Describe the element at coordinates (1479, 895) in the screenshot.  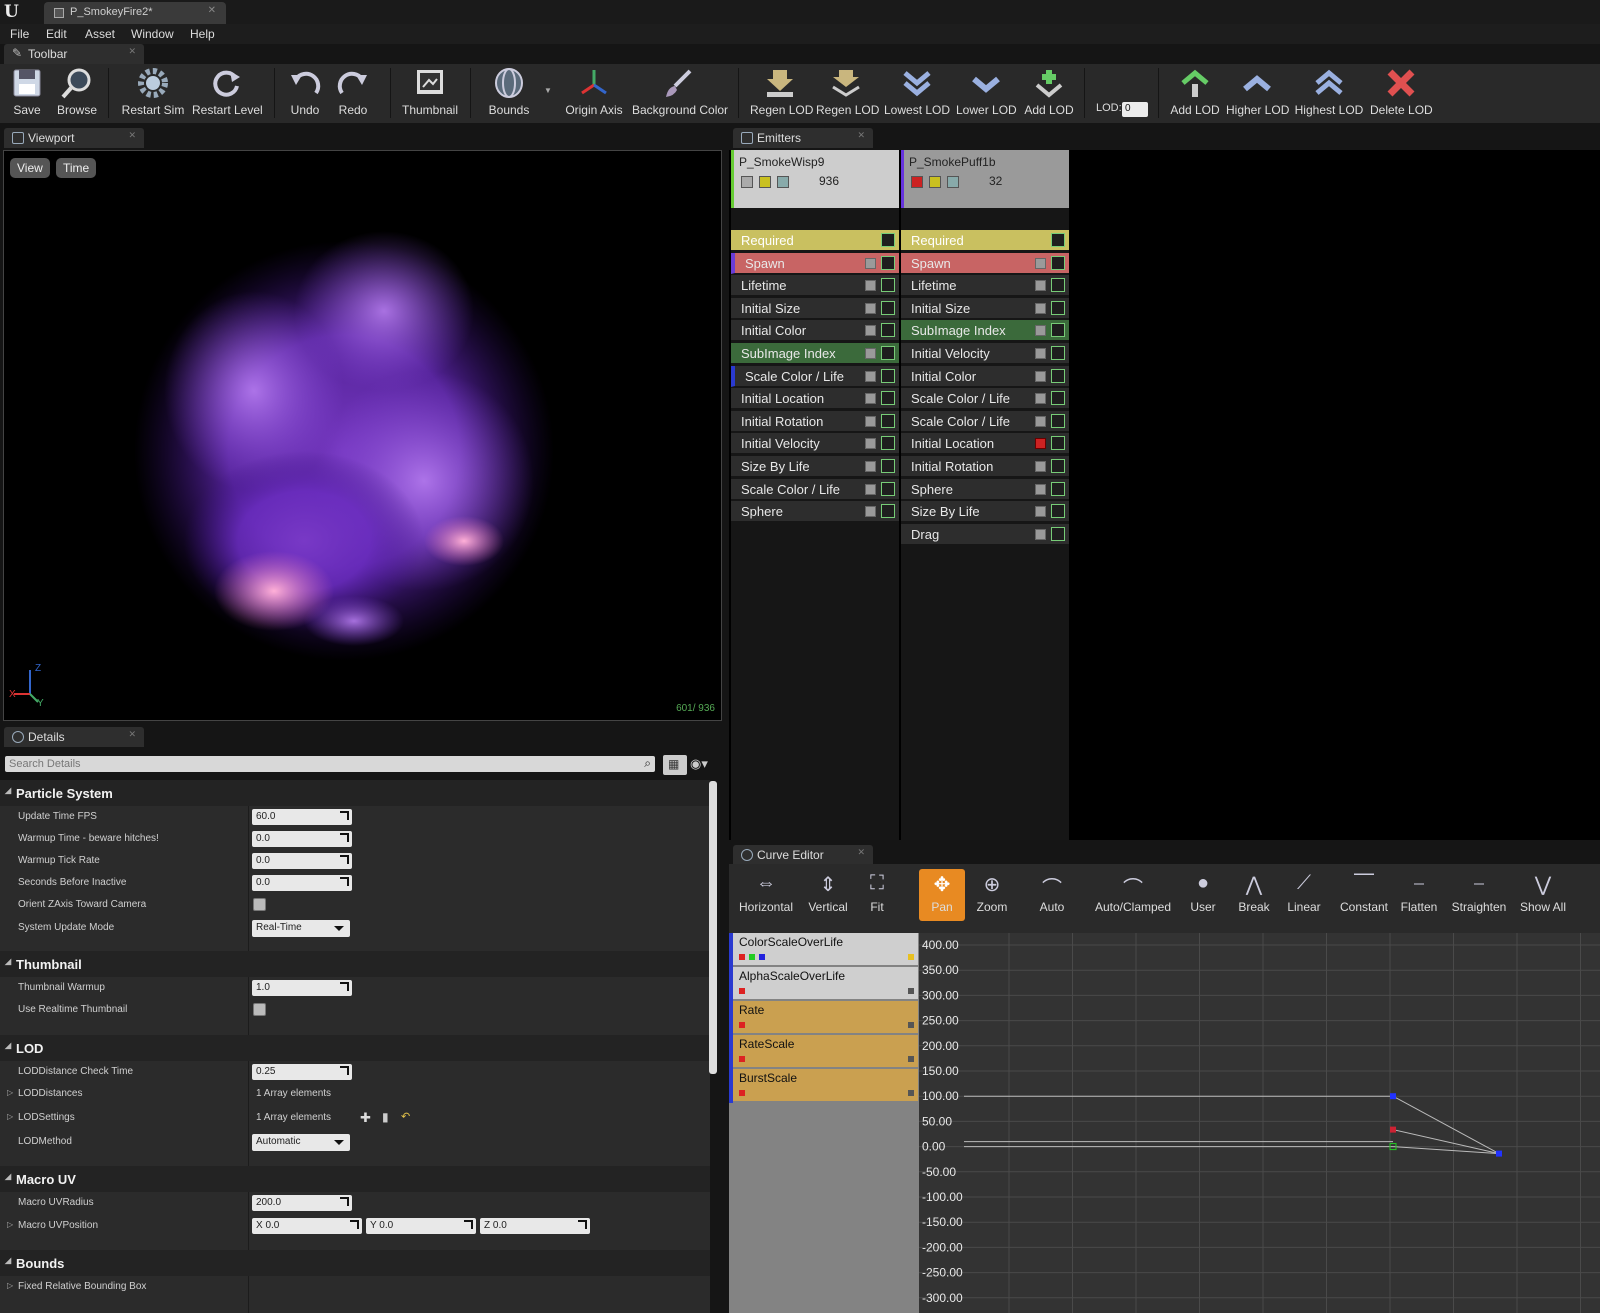
I see `curve-straighten-button: ⎯ Straighten` at that location.